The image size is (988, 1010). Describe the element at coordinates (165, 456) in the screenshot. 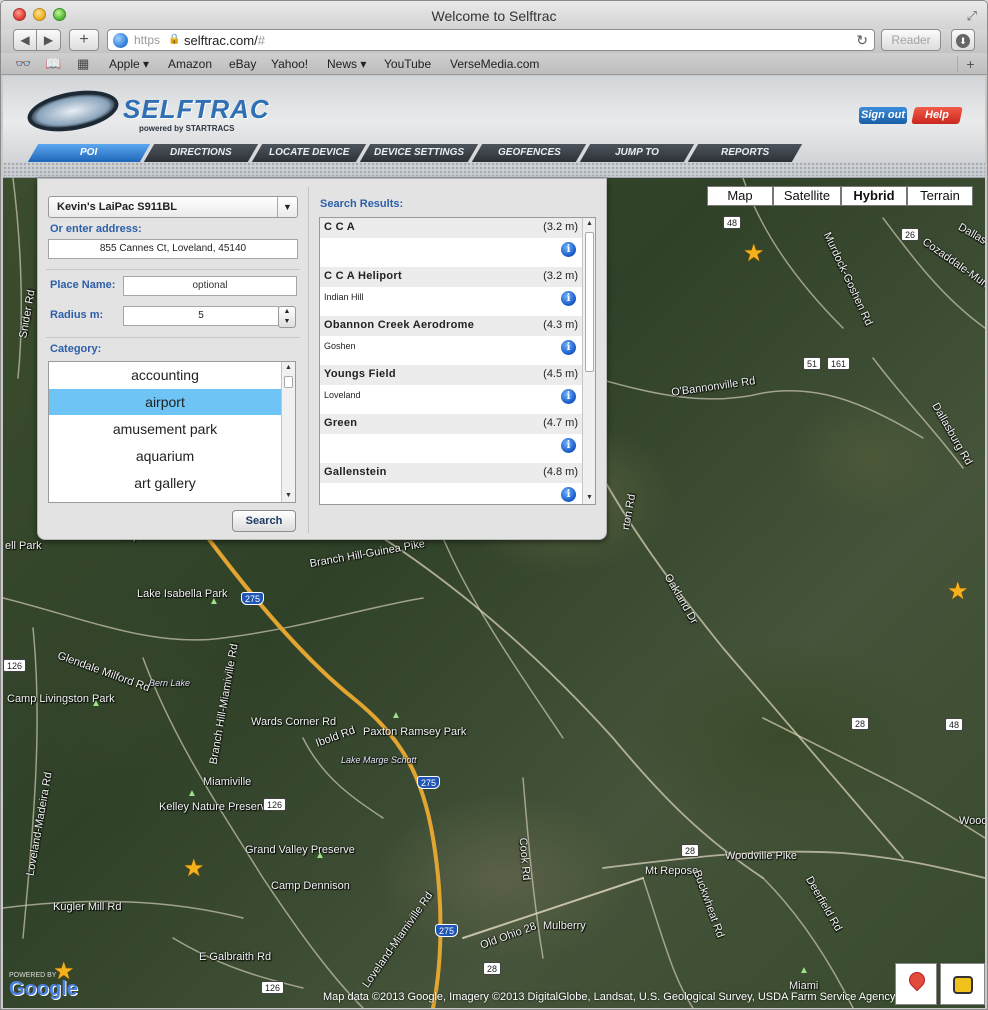

I see `category-item-aquarium: aquarium` at that location.